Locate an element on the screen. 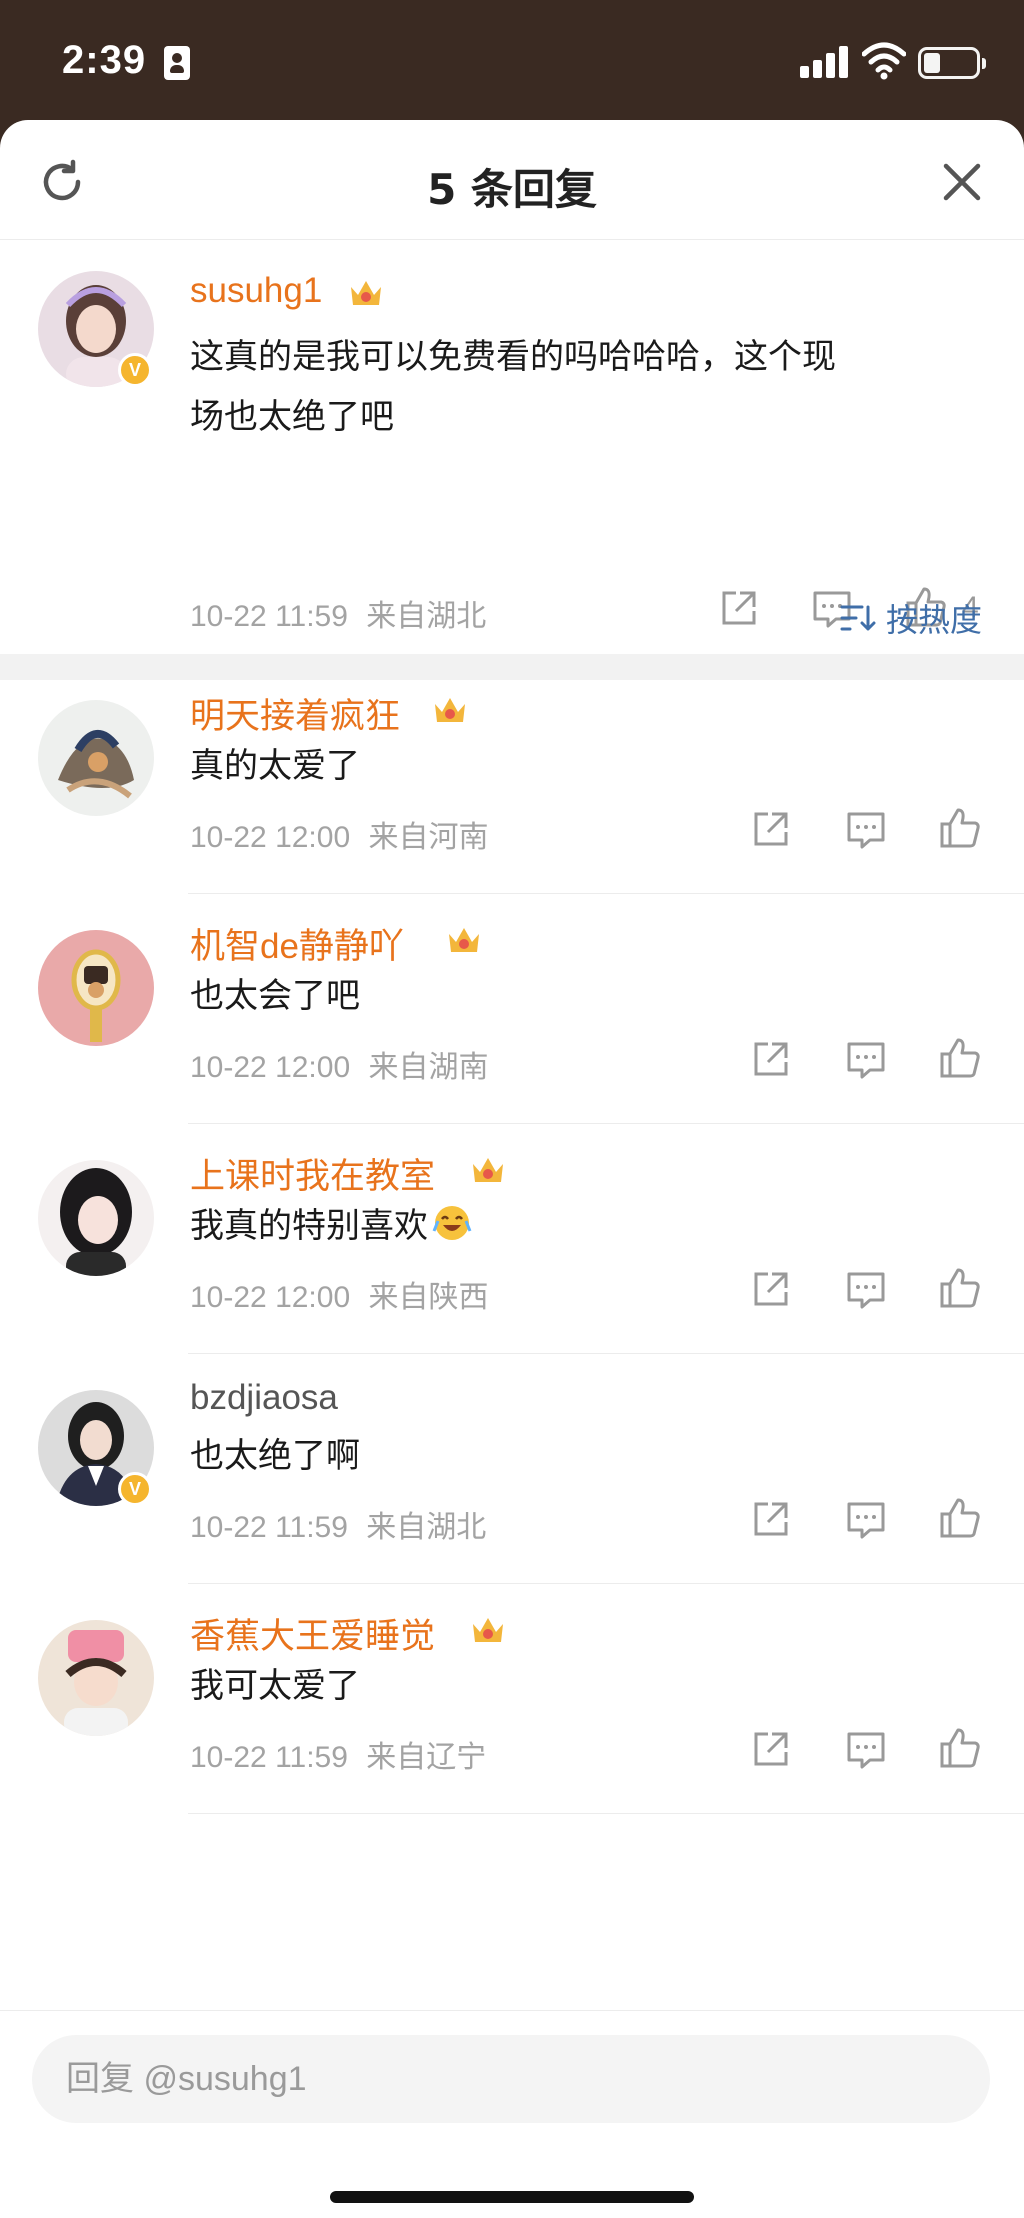 This screenshot has width=1024, height=2218. reply-input-bar is located at coordinates (512, 2114).